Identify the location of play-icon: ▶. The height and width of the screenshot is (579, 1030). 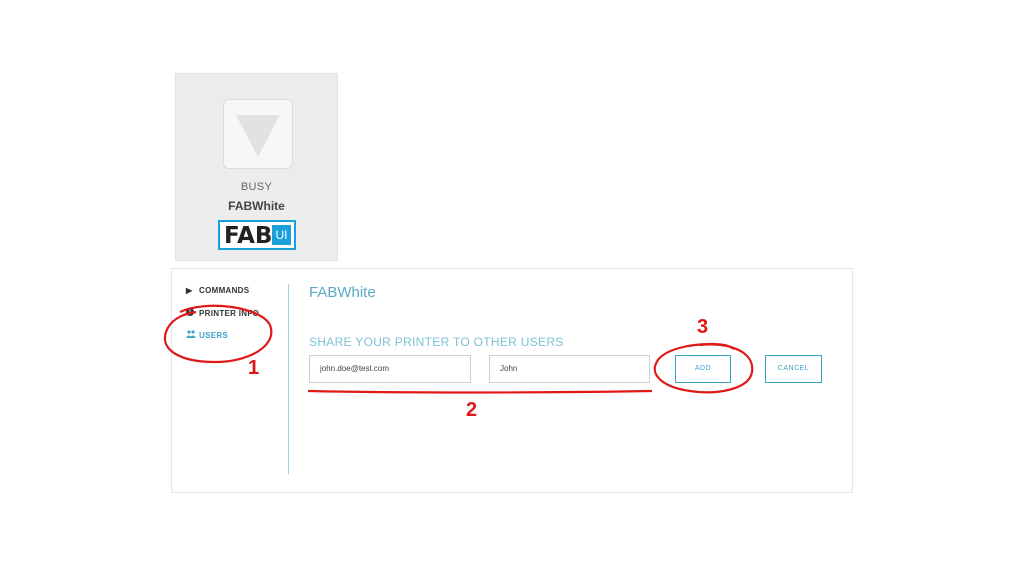
(189, 290).